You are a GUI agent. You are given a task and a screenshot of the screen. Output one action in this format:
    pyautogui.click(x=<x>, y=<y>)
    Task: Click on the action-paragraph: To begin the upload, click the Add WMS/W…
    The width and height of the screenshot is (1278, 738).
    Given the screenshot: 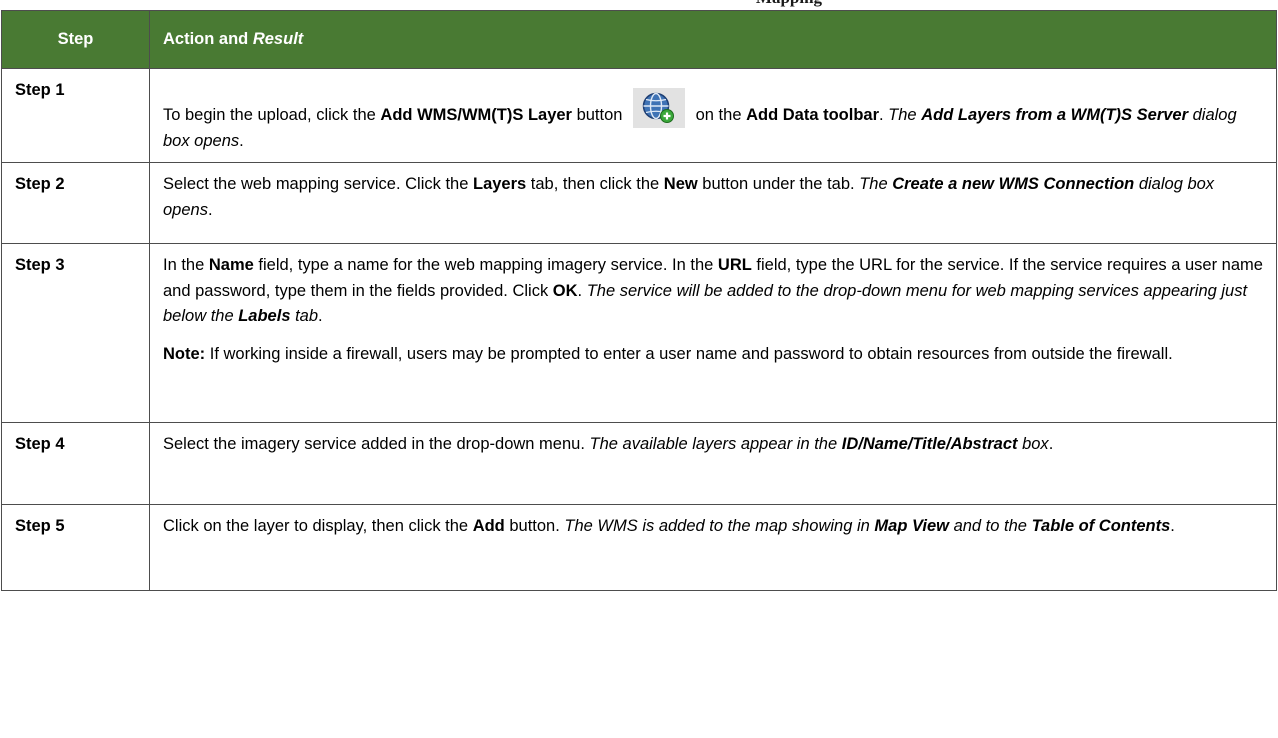 What is the action you would take?
    pyautogui.click(x=713, y=121)
    